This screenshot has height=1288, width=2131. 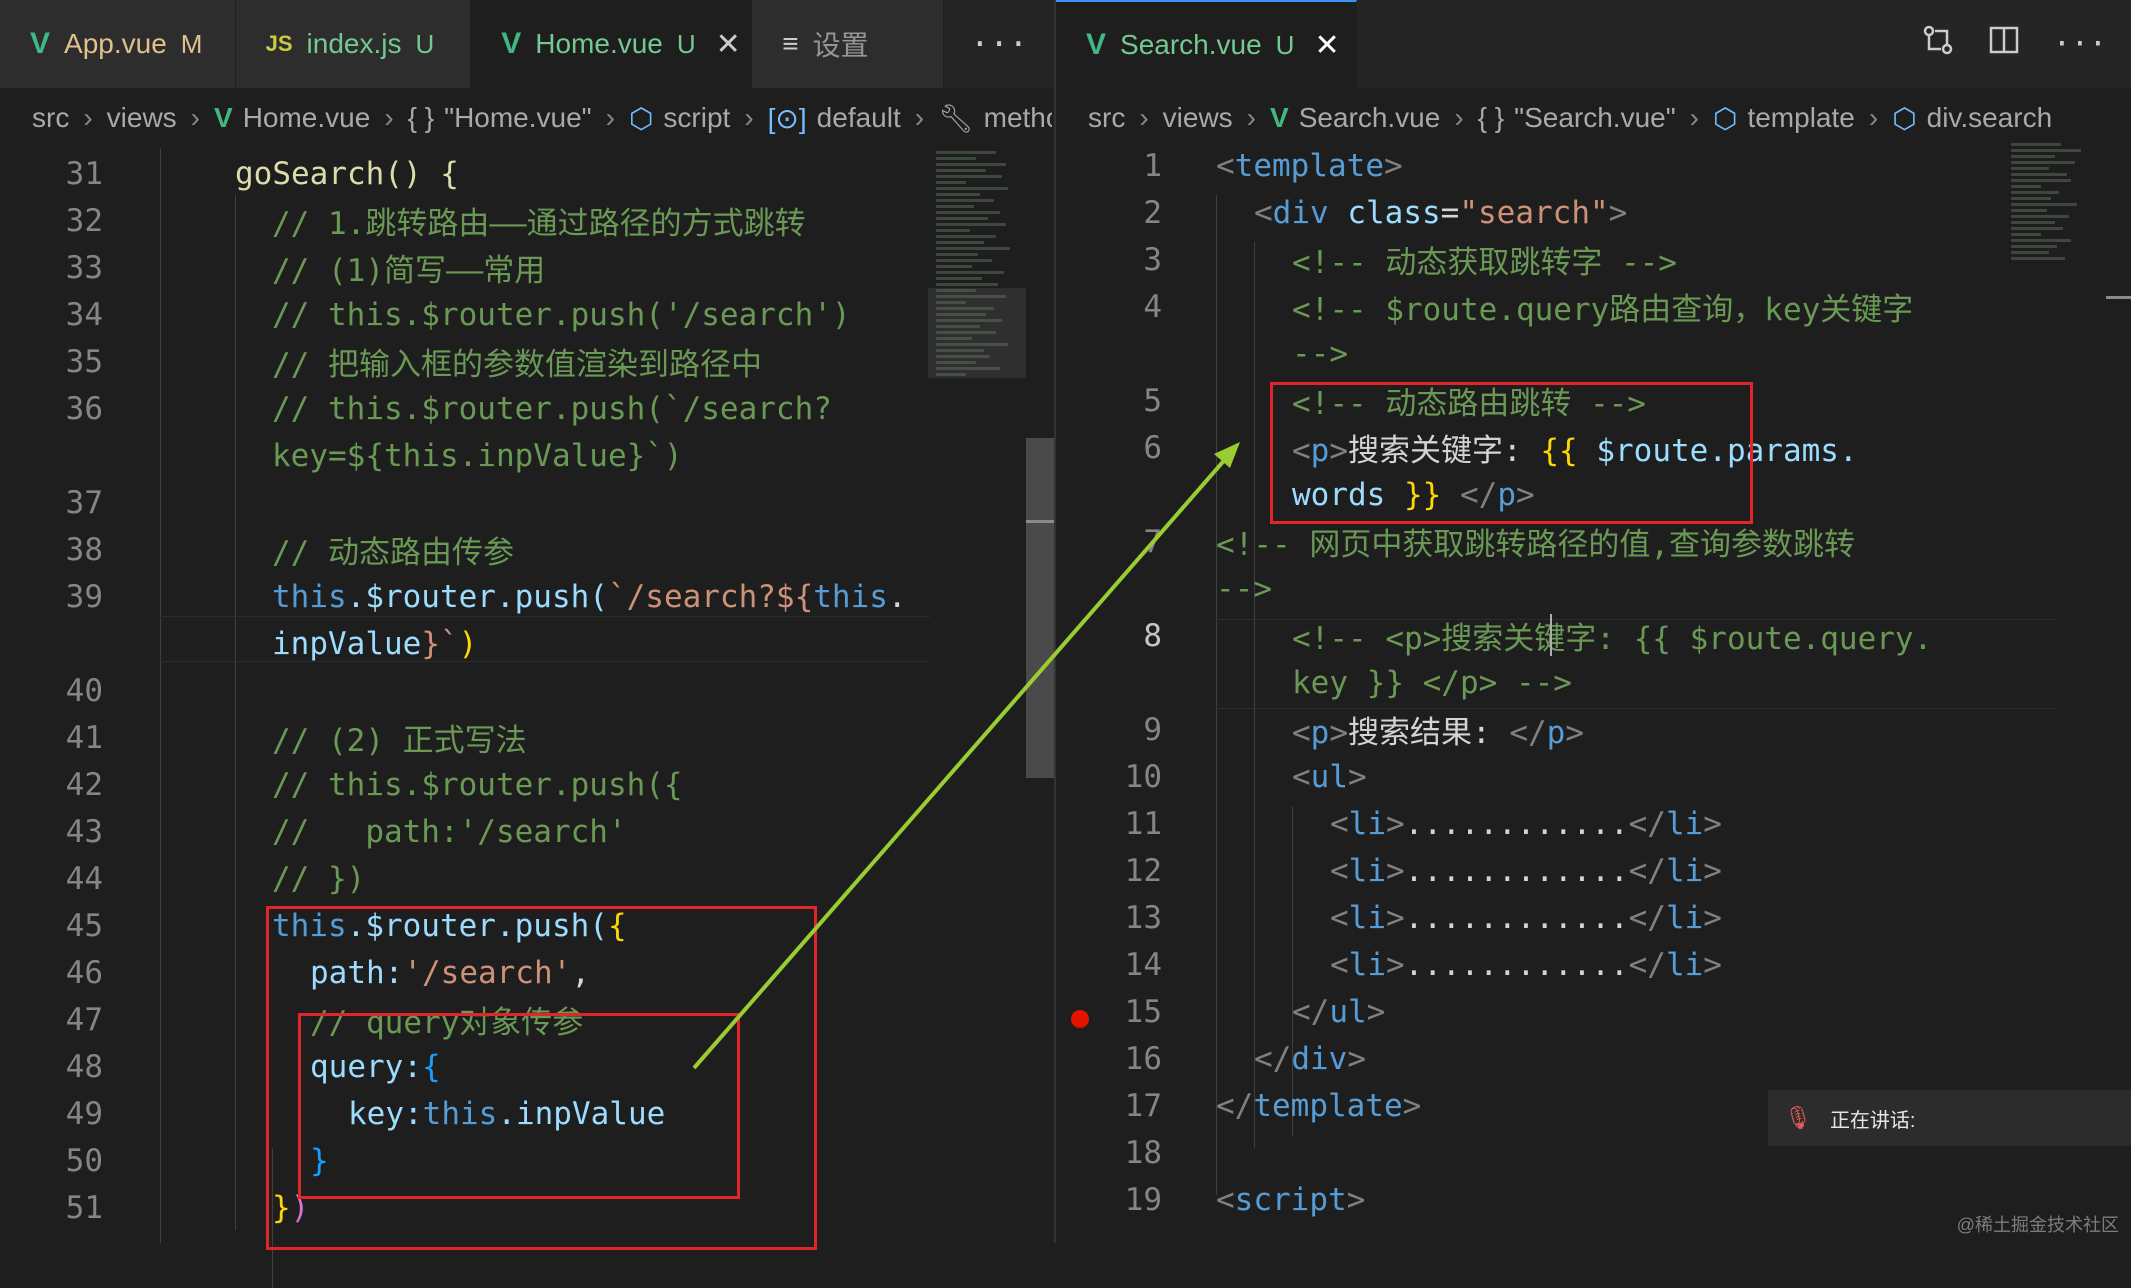 I want to click on watermark: @稀土掘金技术社区, so click(x=2037, y=1225).